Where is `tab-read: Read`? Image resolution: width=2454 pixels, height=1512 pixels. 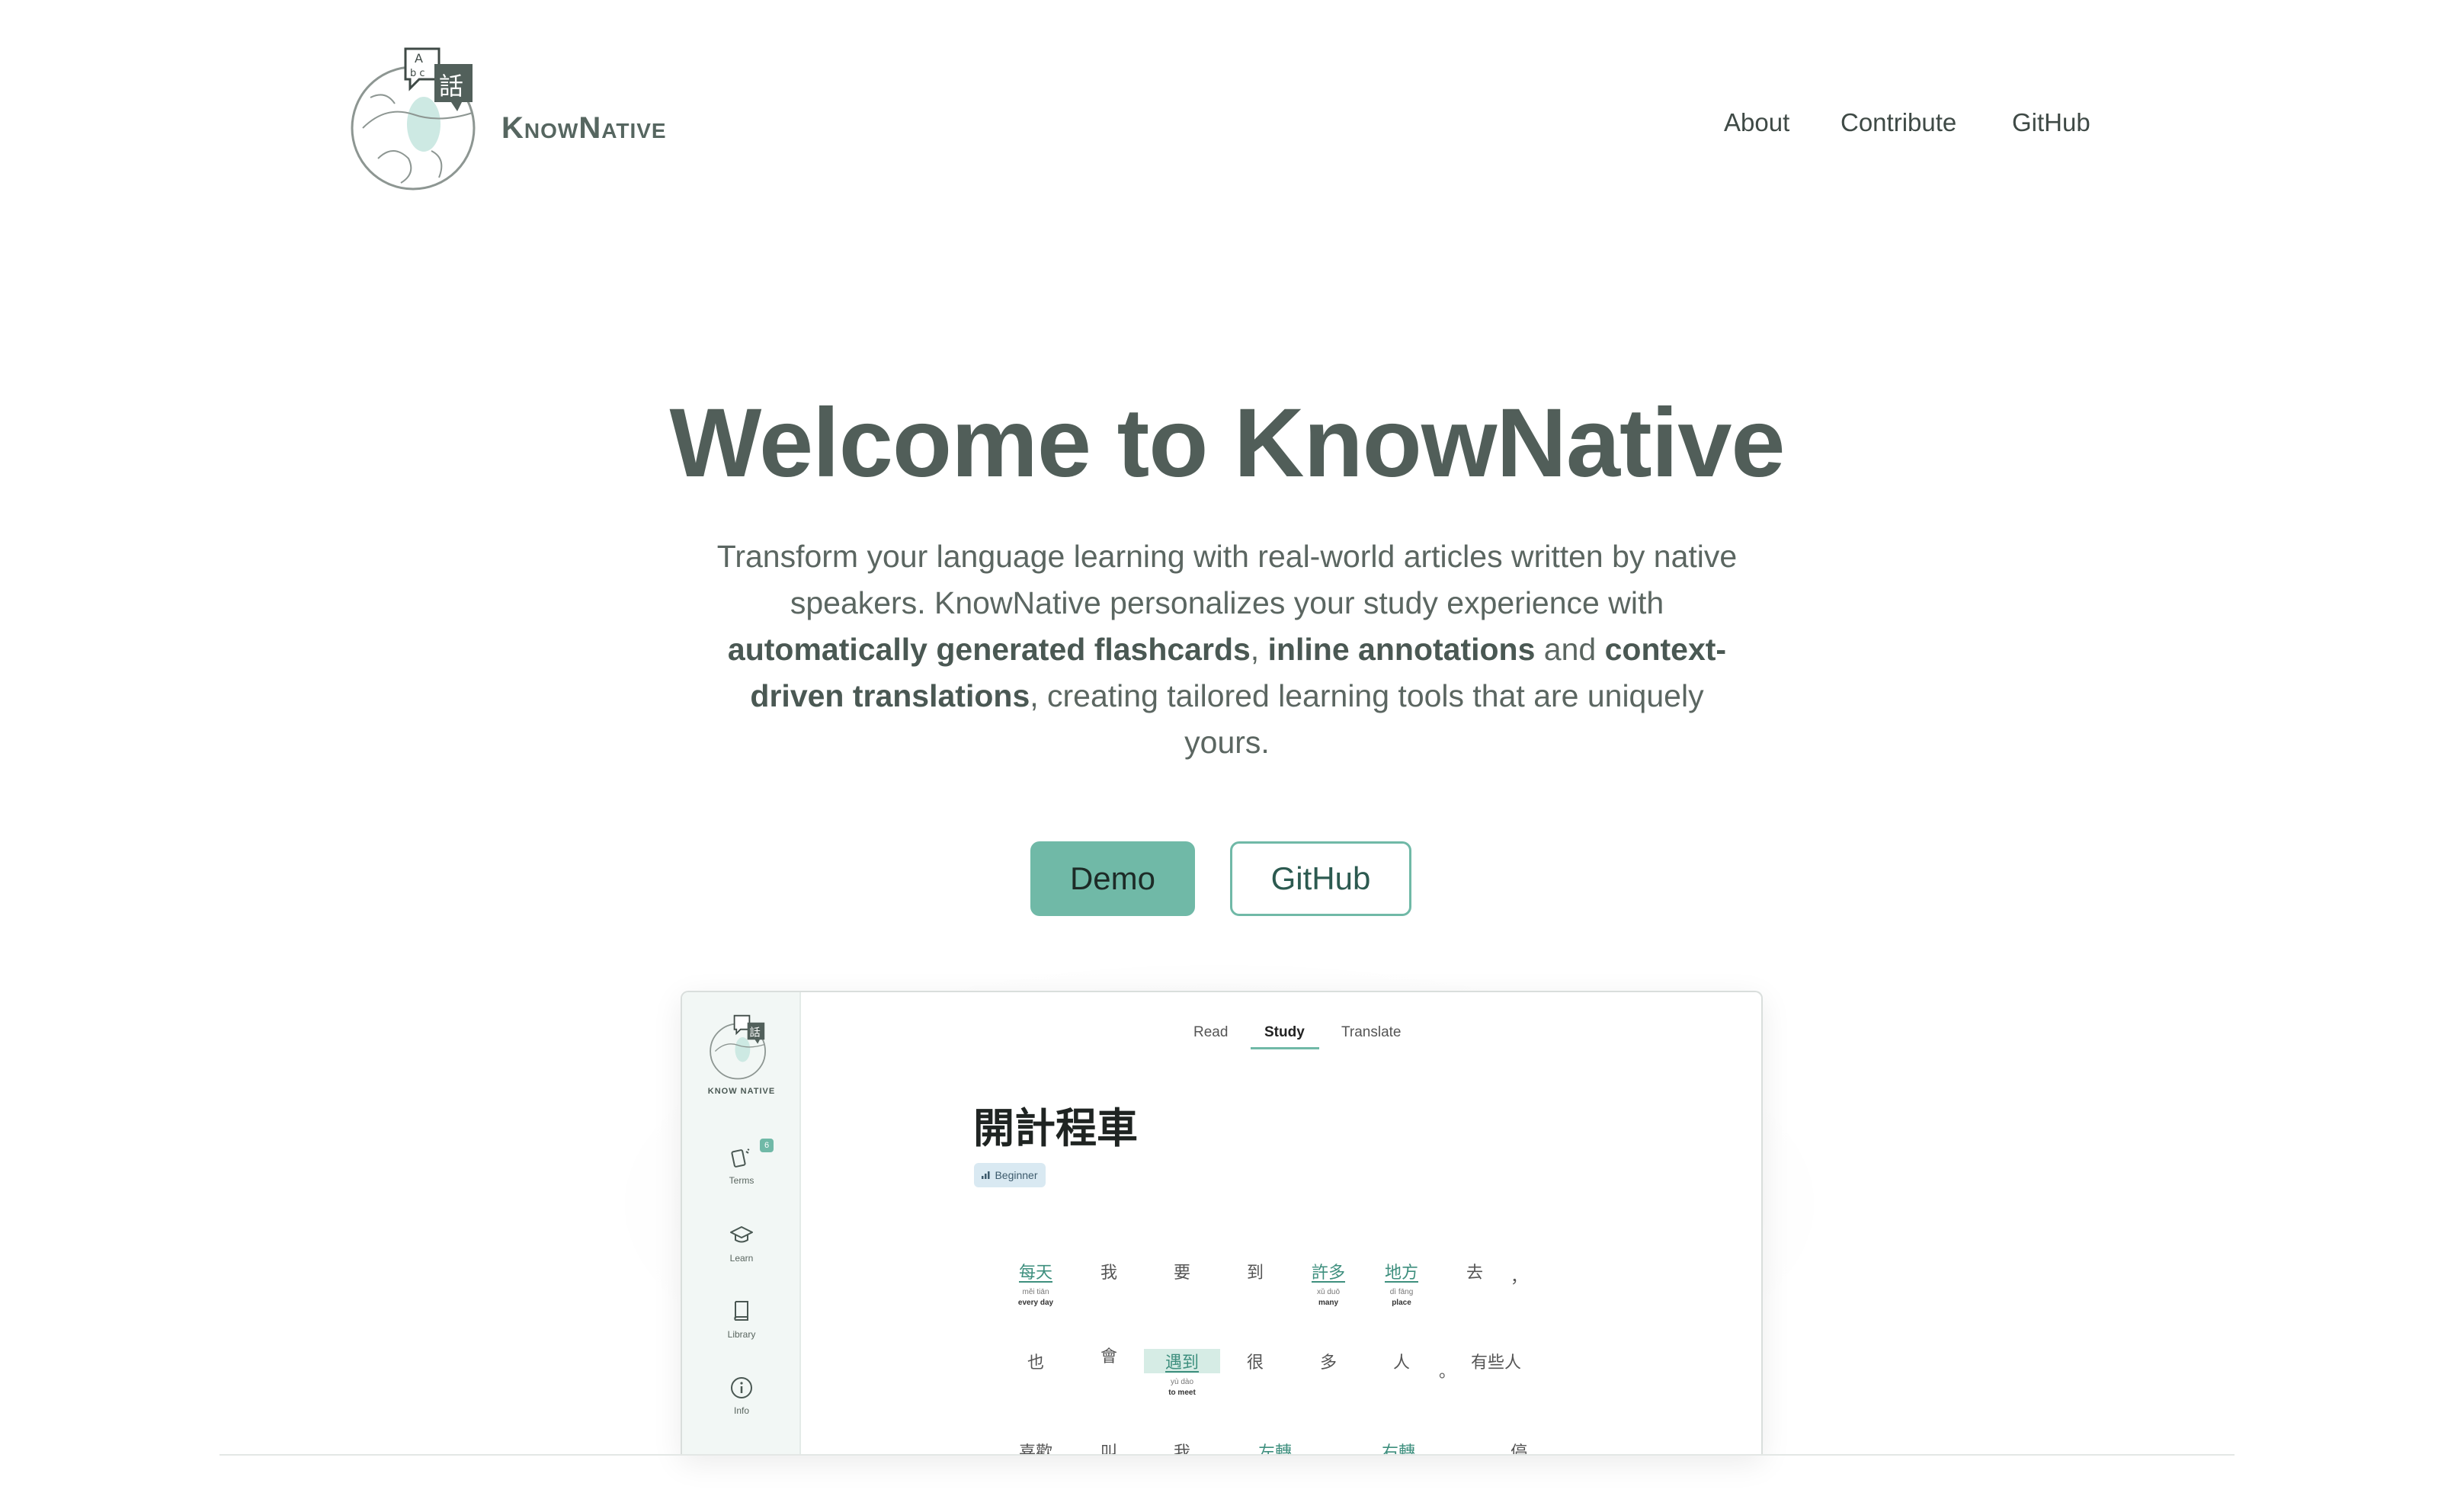 tab-read: Read is located at coordinates (1210, 1032).